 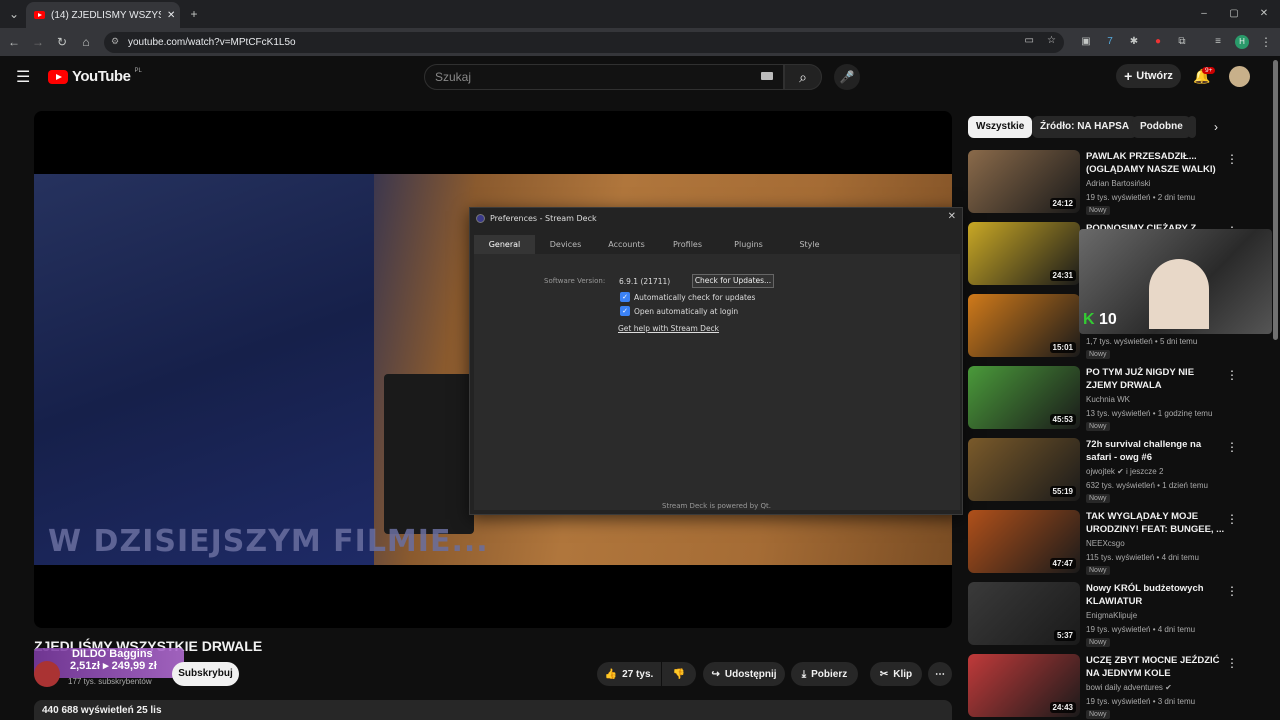 I want to click on description-box: 440 688 wyświetleń 25 lis, so click(x=493, y=710).